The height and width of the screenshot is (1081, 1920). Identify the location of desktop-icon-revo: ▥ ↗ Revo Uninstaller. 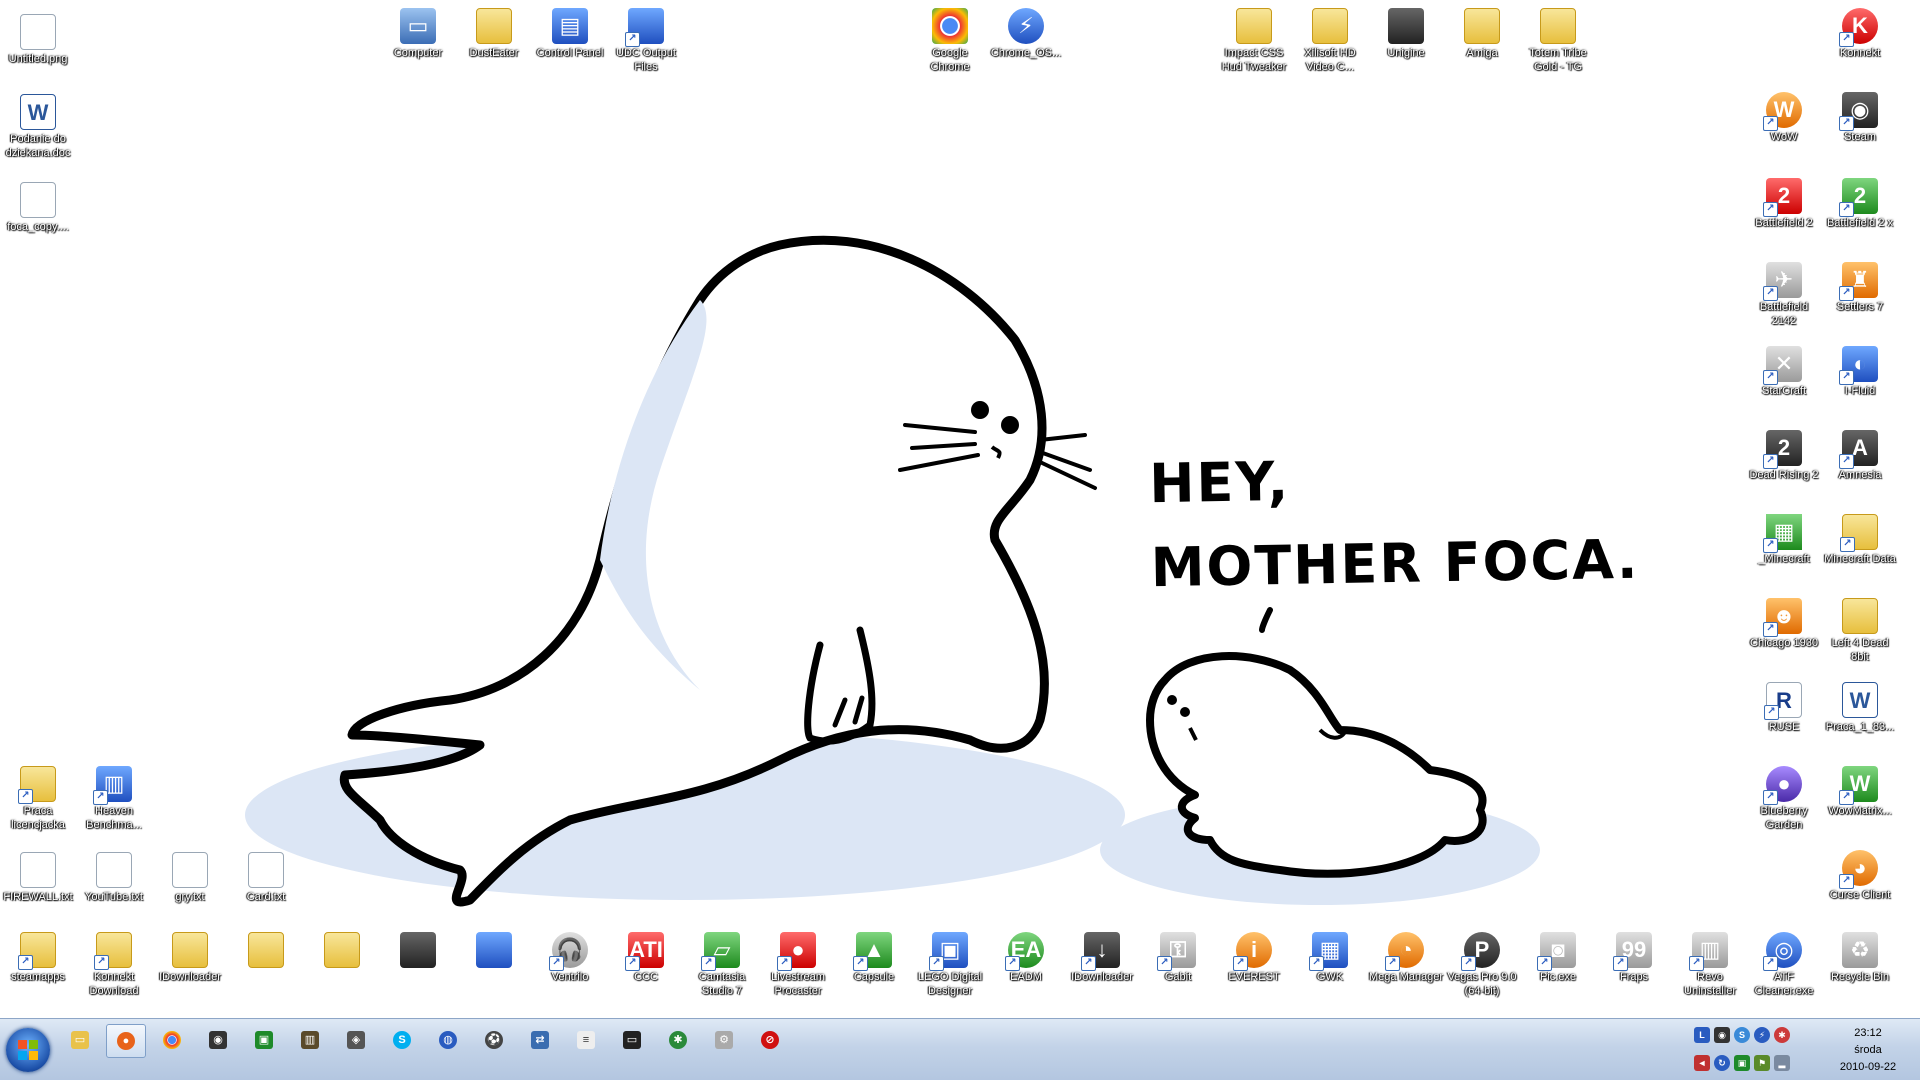
(1710, 963).